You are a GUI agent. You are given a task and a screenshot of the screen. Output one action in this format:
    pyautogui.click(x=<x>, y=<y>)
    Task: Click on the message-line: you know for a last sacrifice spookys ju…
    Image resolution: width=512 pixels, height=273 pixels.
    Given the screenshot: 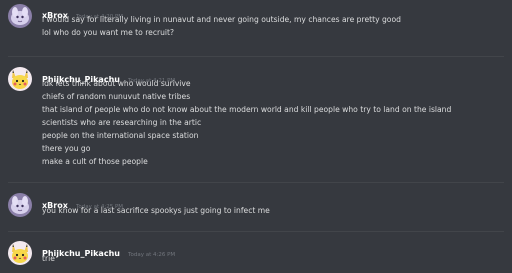 What is the action you would take?
    pyautogui.click(x=156, y=210)
    